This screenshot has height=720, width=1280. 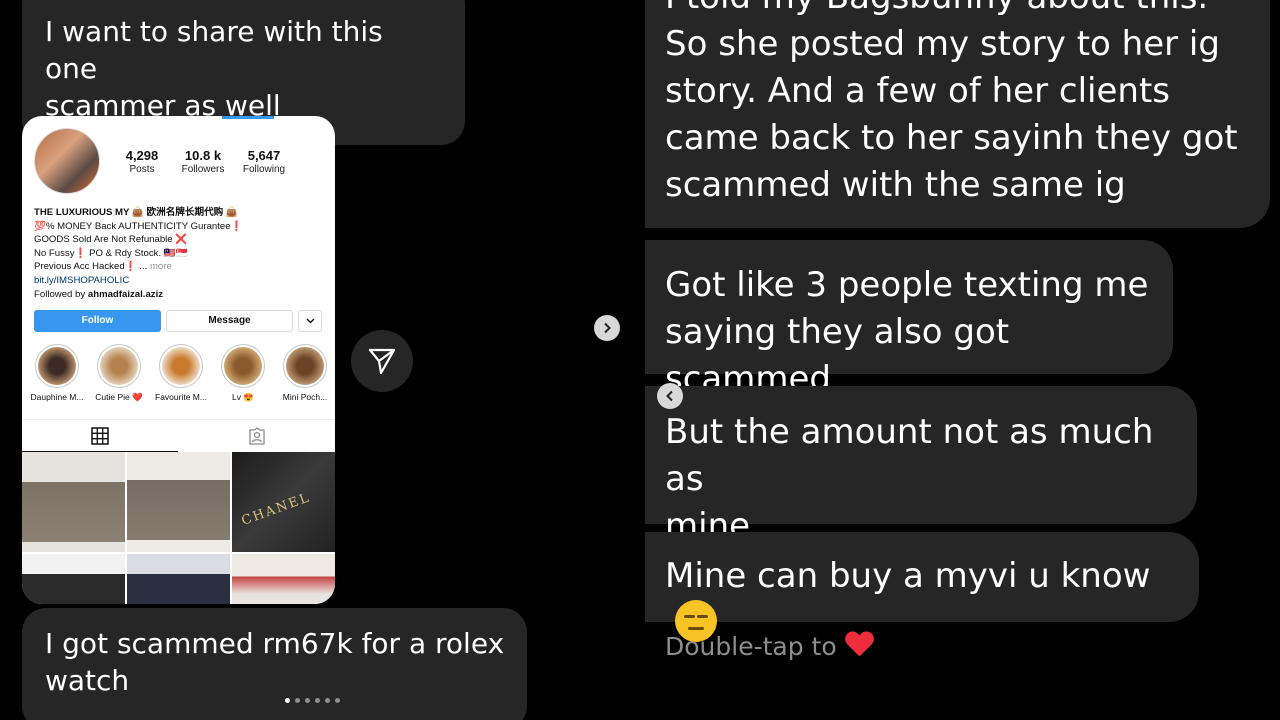 What do you see at coordinates (276, 509) in the screenshot?
I see `grid-post-text: CHANEL` at bounding box center [276, 509].